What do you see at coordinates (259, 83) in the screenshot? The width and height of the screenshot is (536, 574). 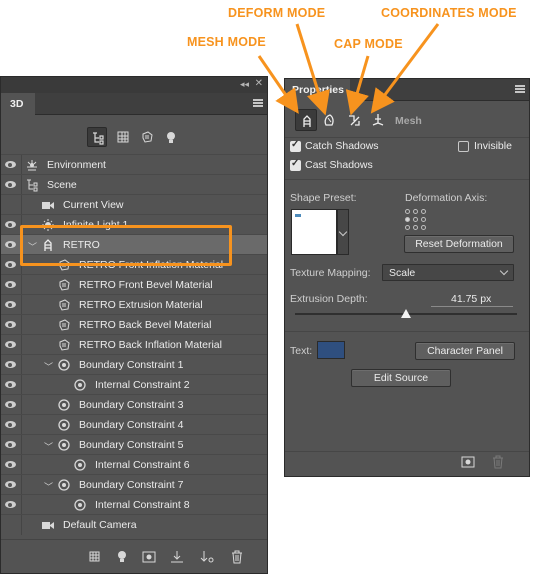 I see `close-panel-button: ✕` at bounding box center [259, 83].